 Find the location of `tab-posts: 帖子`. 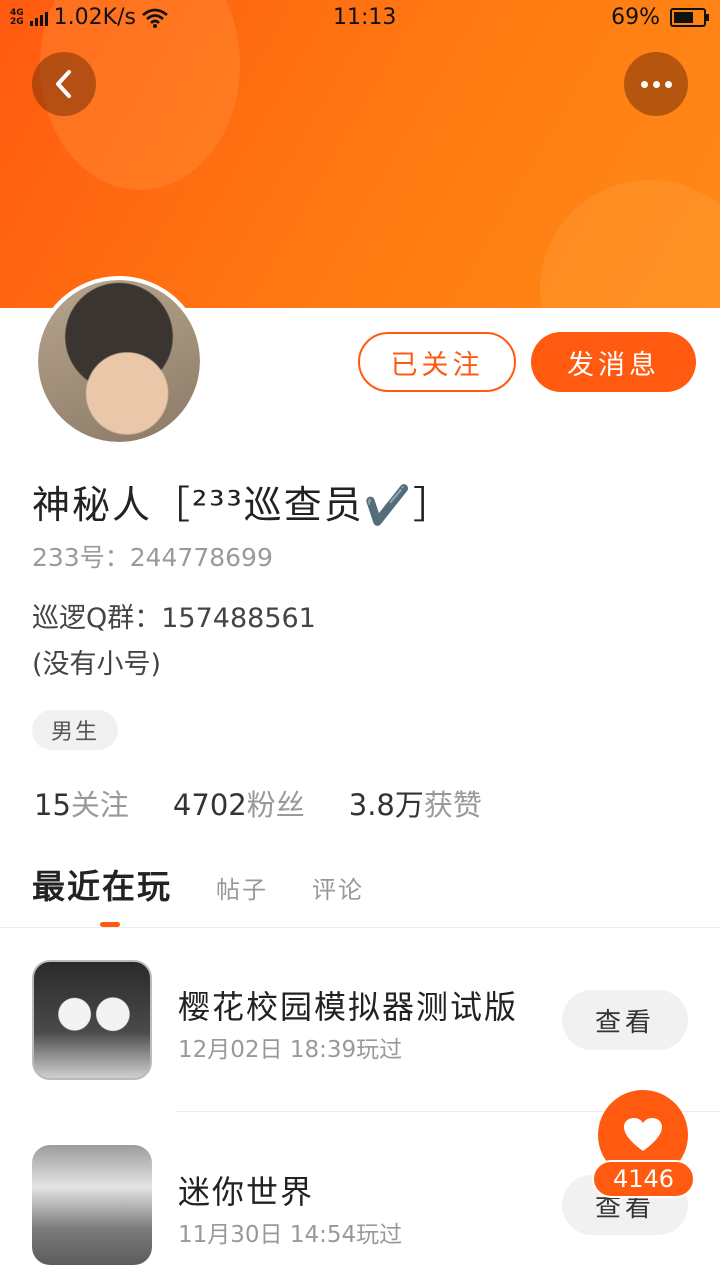

tab-posts: 帖子 is located at coordinates (242, 887).